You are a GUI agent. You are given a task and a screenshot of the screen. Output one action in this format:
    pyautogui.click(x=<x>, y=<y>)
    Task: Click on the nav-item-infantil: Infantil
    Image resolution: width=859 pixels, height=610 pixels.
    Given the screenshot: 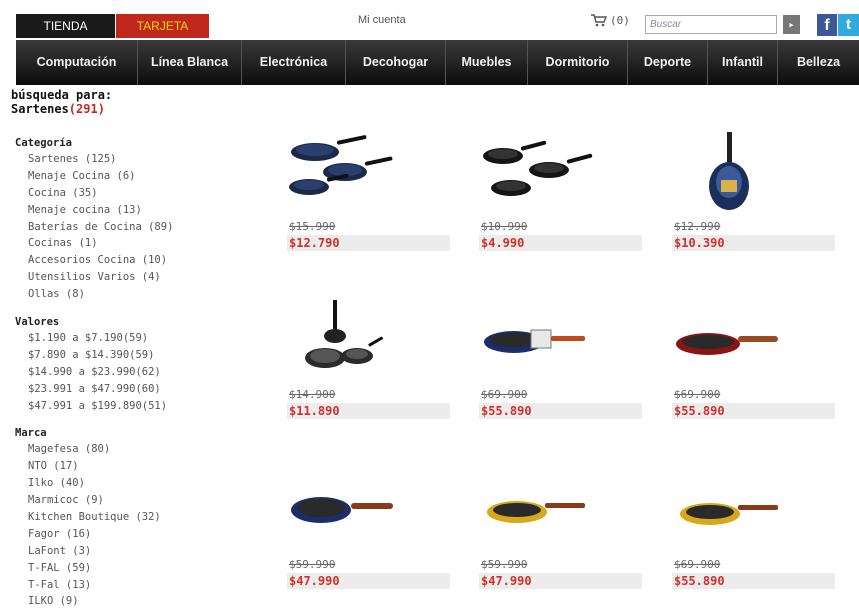 What is the action you would take?
    pyautogui.click(x=743, y=62)
    